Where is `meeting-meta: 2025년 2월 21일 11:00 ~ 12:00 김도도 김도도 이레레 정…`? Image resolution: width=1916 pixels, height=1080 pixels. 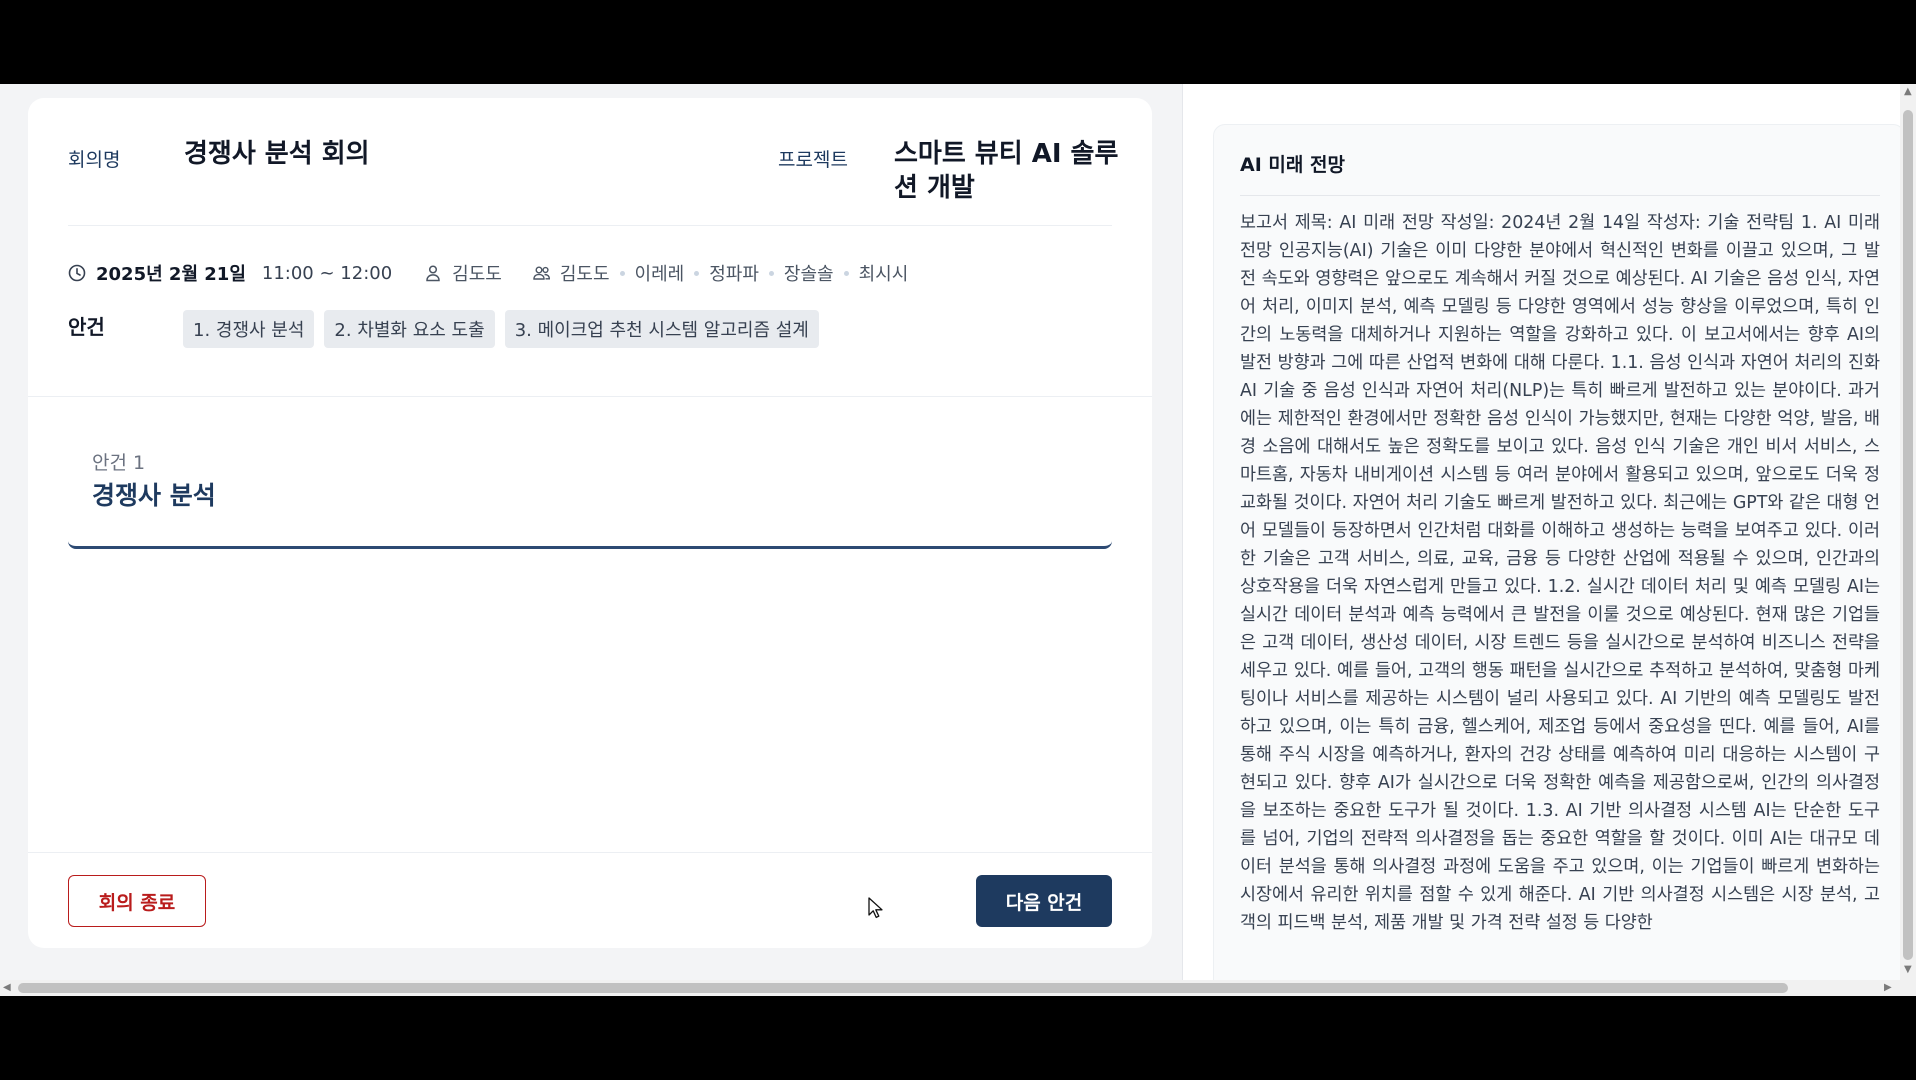
meeting-meta: 2025년 2월 21일 11:00 ~ 12:00 김도도 김도도 이레레 정… is located at coordinates (488, 273).